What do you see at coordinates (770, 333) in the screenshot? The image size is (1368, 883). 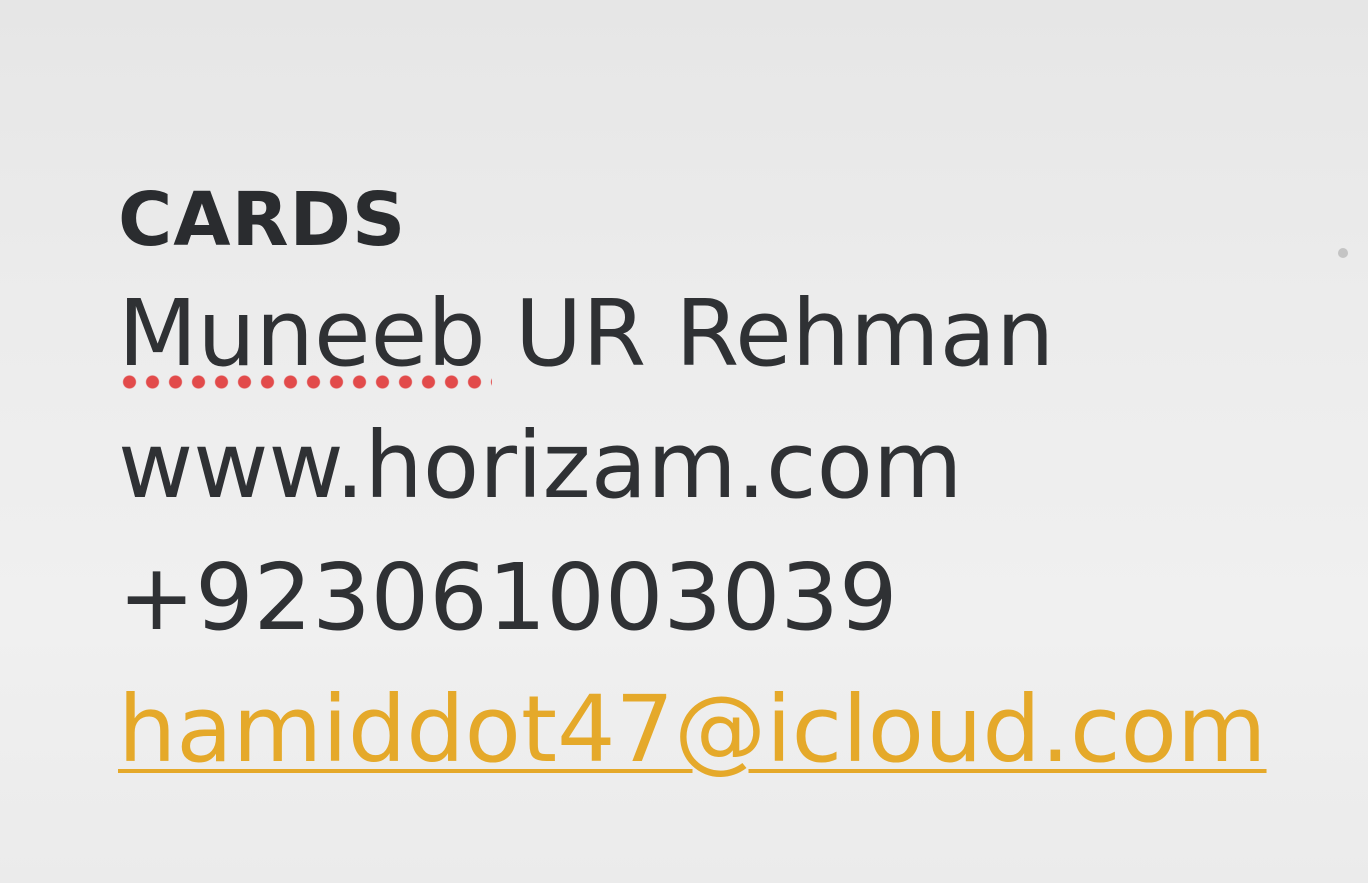 I see `contact-name-rest: UR Rehman` at bounding box center [770, 333].